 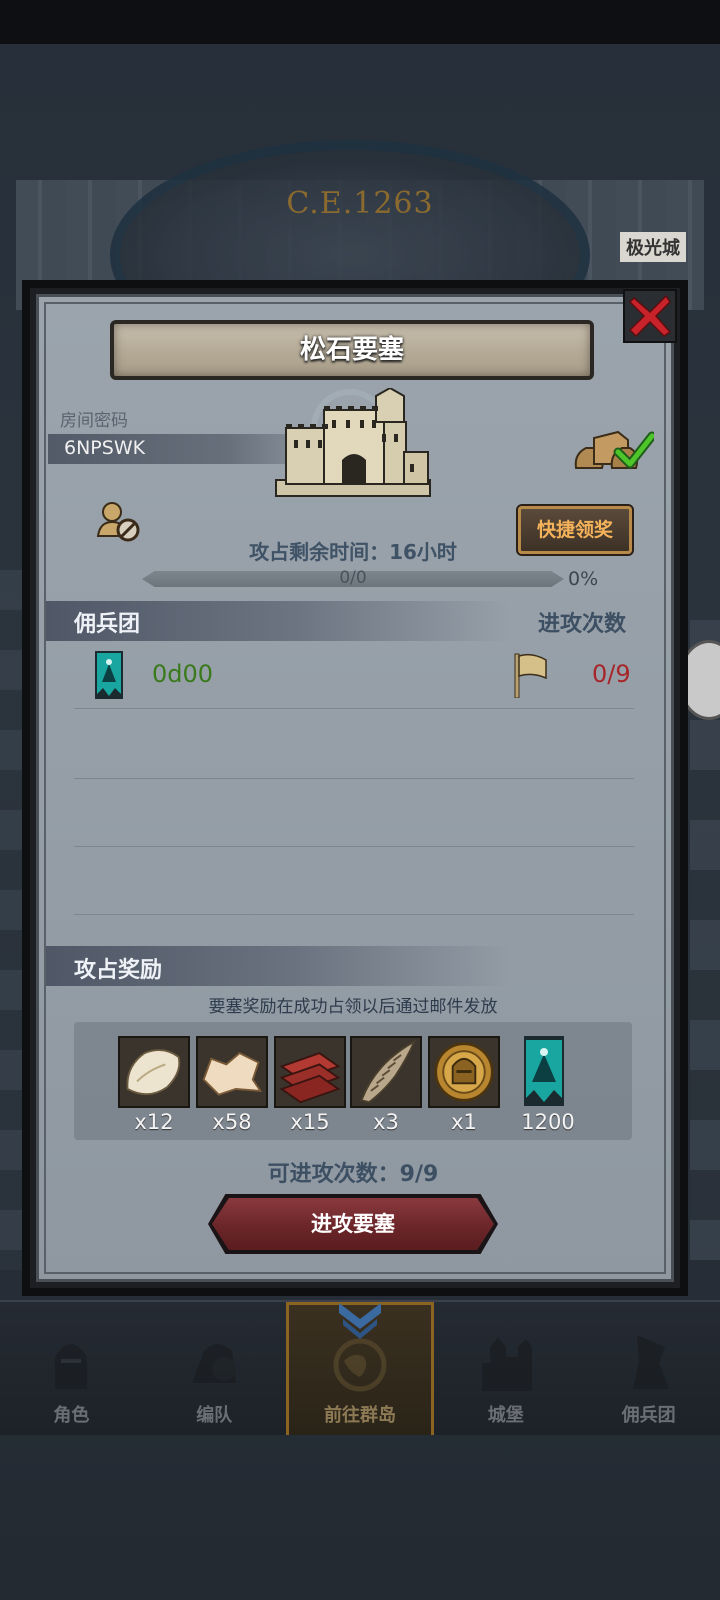 I want to click on reward-item-leather, so click(x=232, y=1072).